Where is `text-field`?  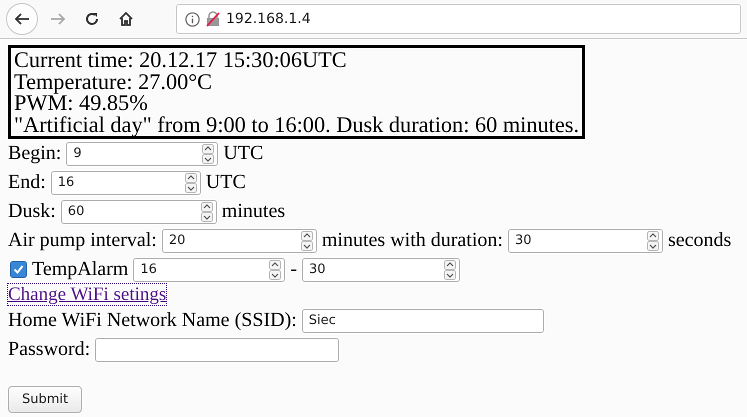
text-field is located at coordinates (217, 350).